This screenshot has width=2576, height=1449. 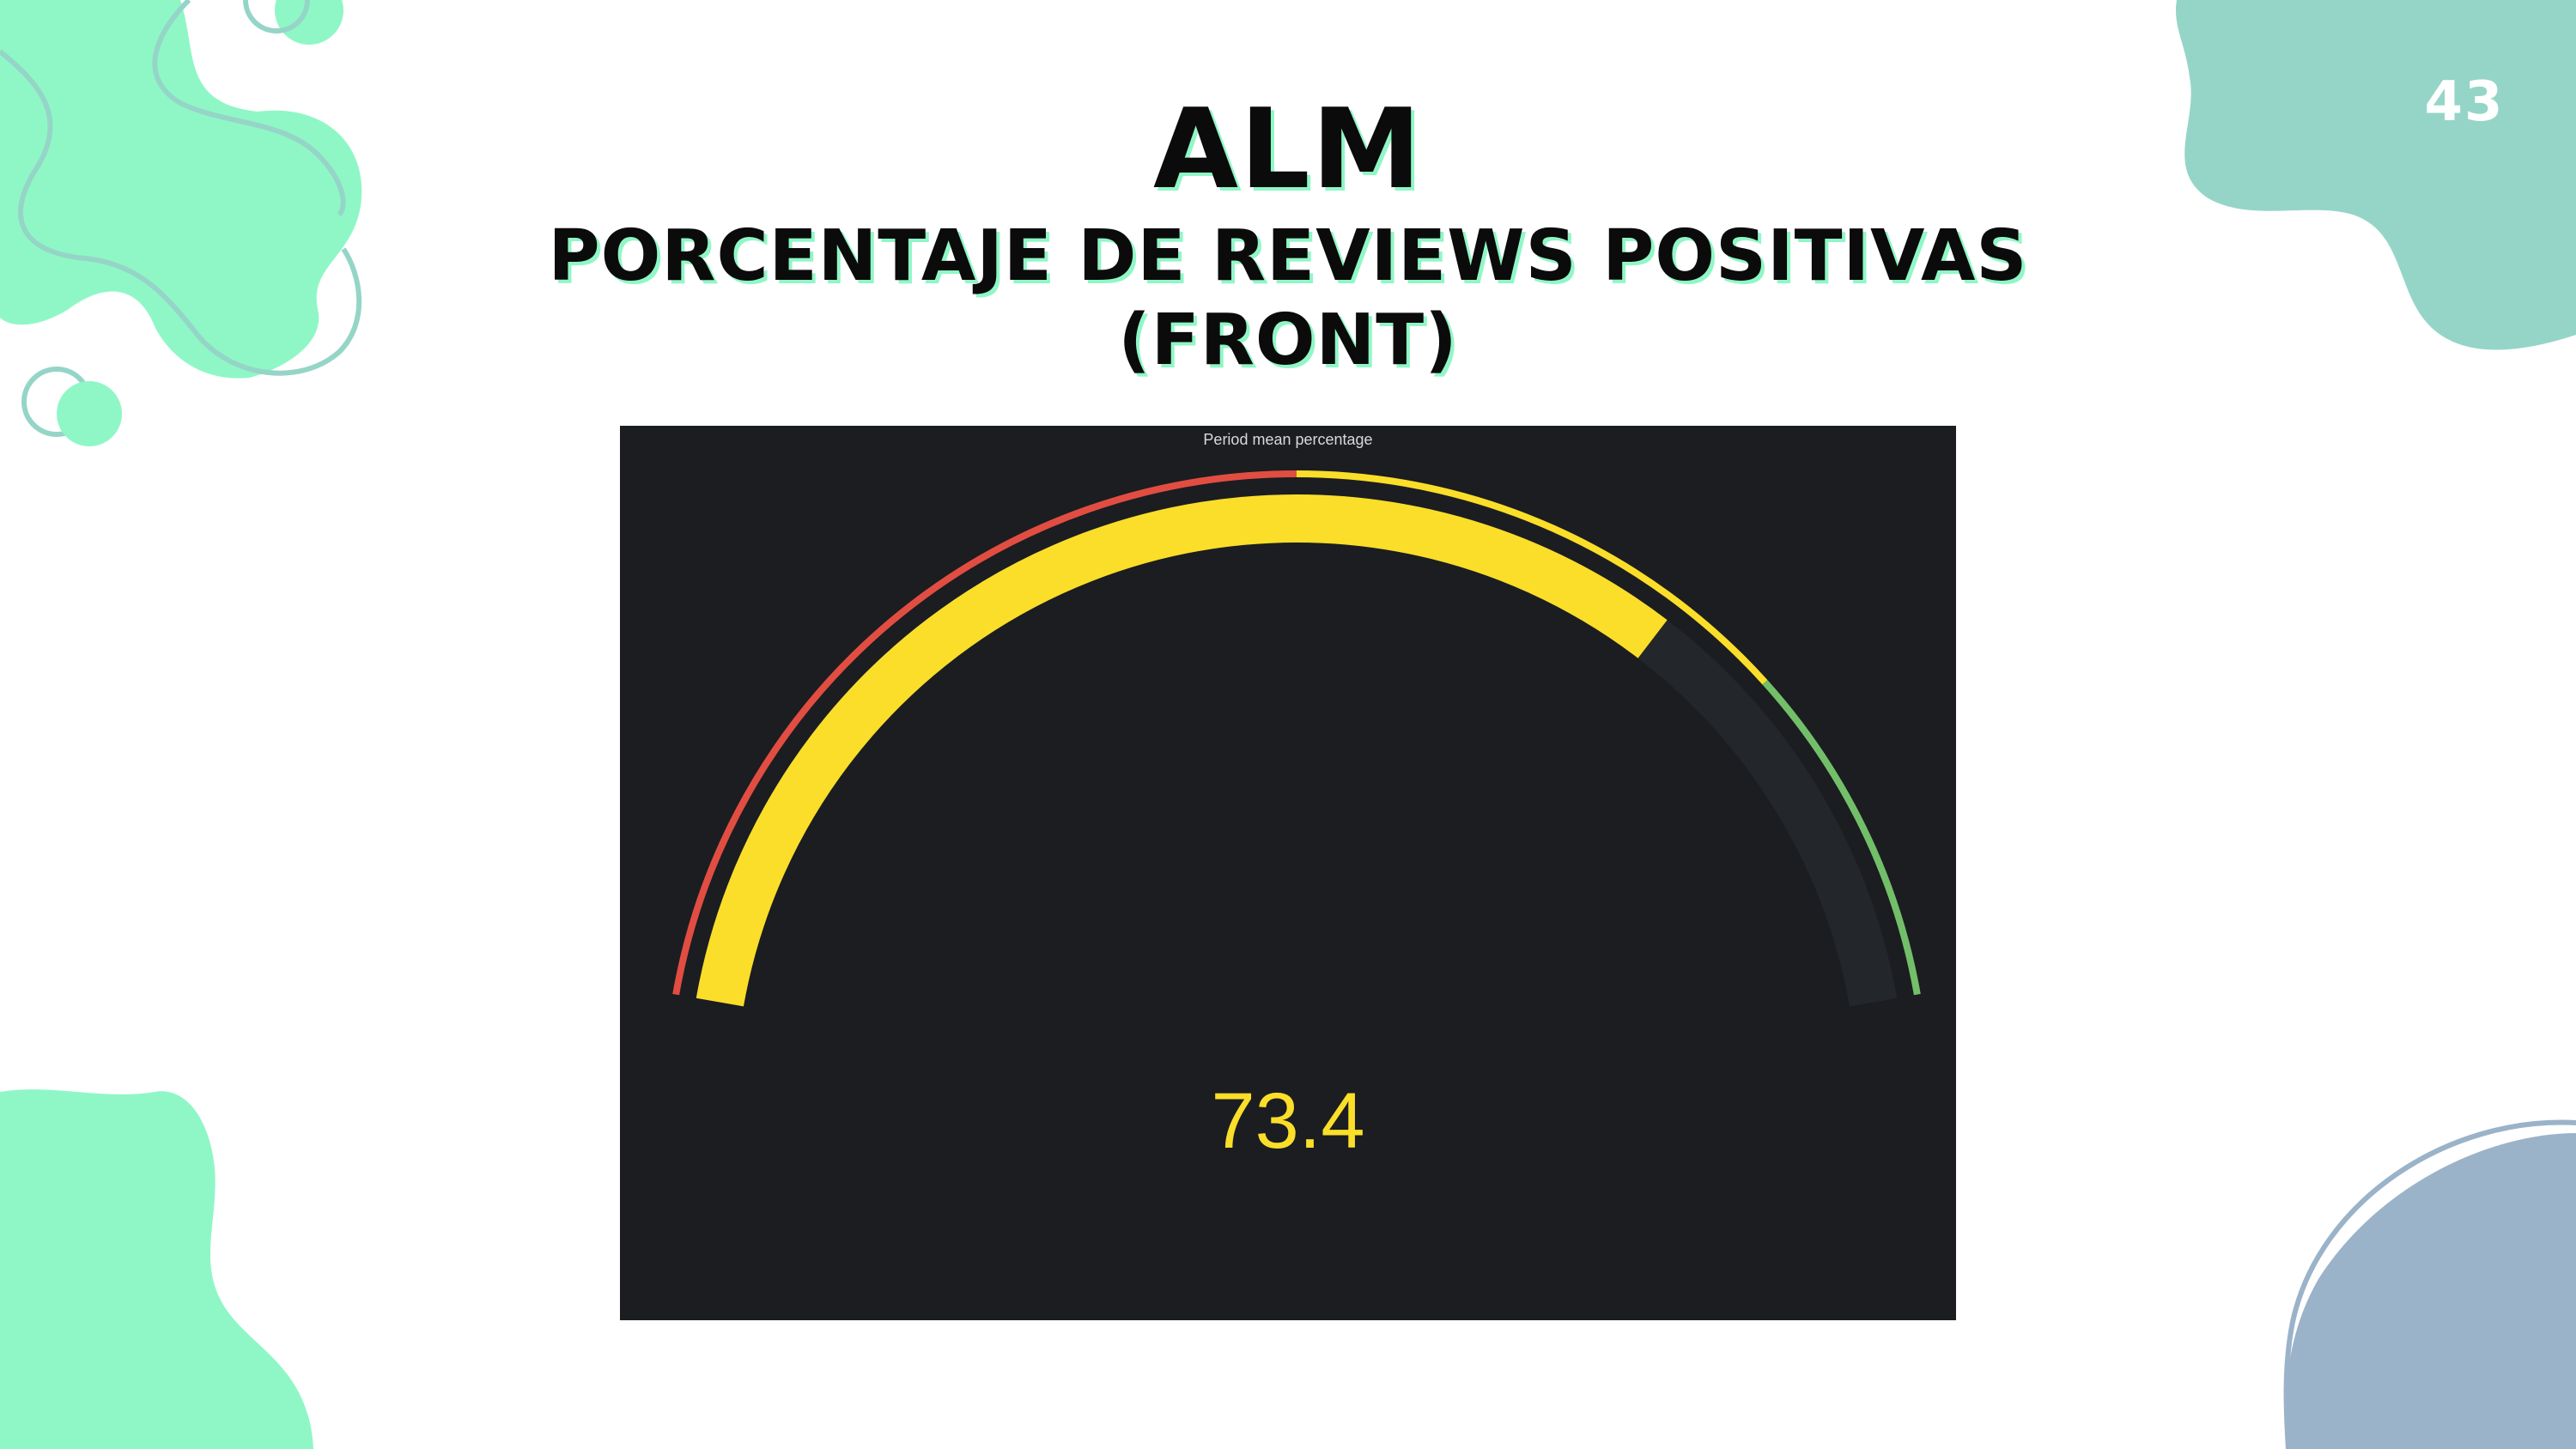 I want to click on gauge-value: 73.4, so click(x=1288, y=1121).